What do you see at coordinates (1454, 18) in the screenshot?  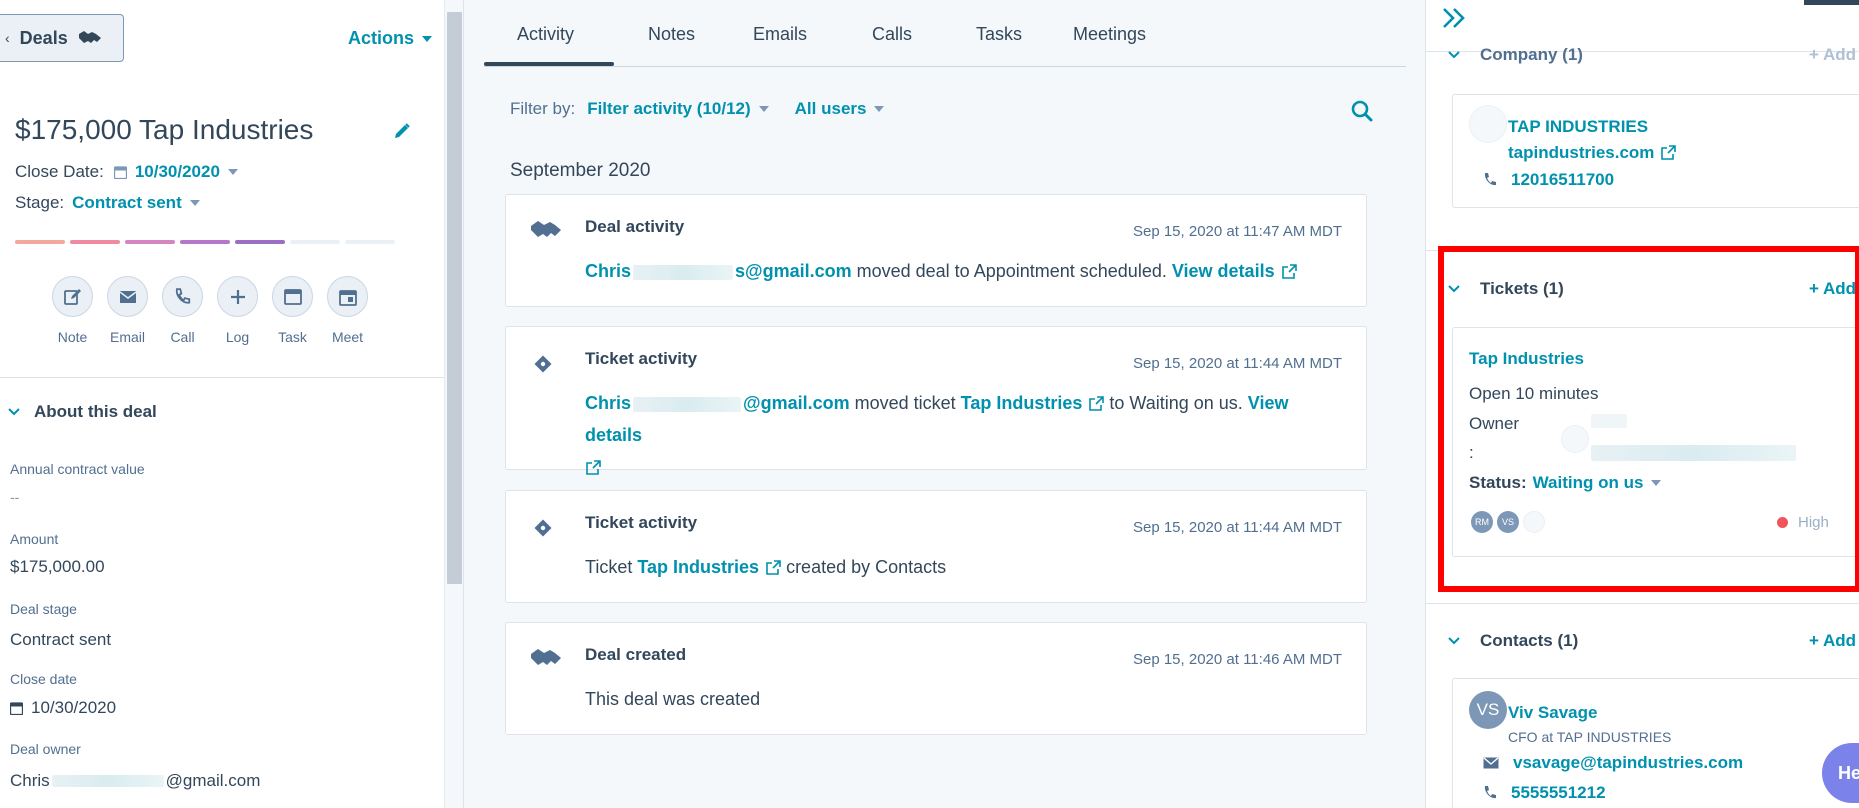 I see `double-chevron-right-icon` at bounding box center [1454, 18].